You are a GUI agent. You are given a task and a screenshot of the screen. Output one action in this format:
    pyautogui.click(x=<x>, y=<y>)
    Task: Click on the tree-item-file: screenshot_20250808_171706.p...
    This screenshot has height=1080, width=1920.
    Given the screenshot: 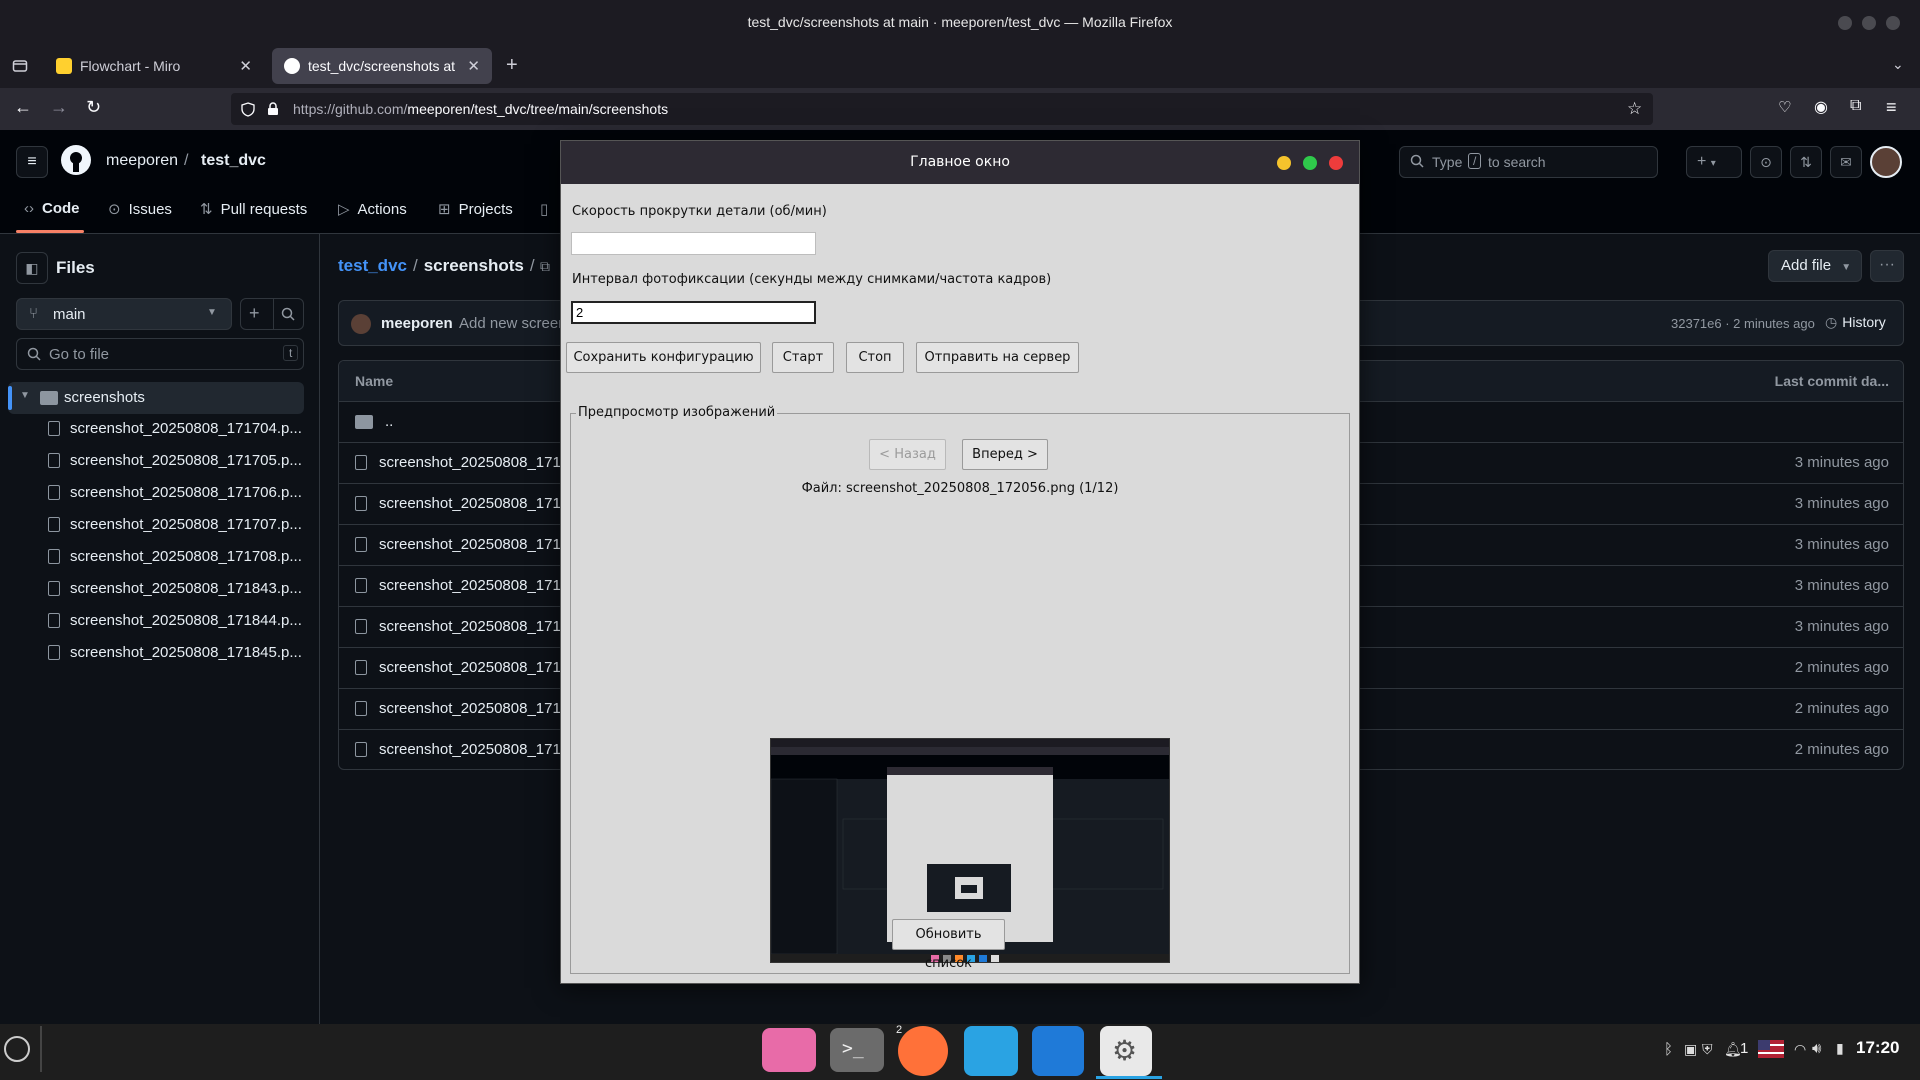 What is the action you would take?
    pyautogui.click(x=175, y=492)
    